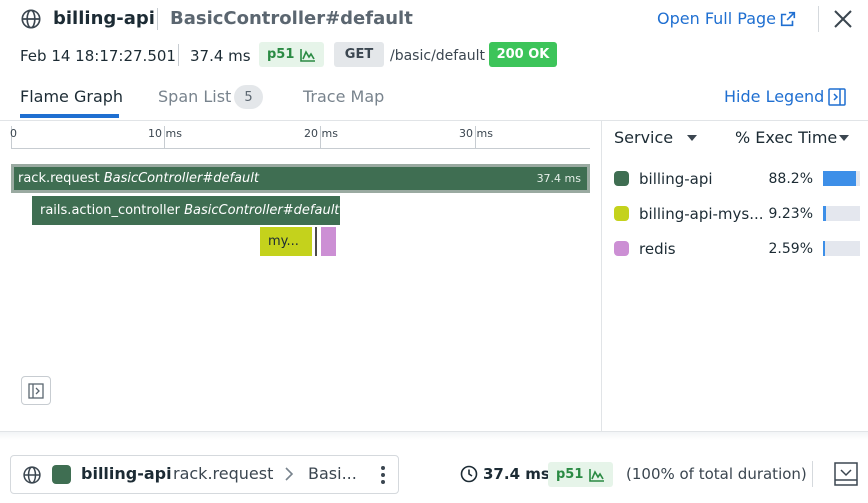 Image resolution: width=868 pixels, height=503 pixels. I want to click on tab-span-list: Span List, so click(194, 97).